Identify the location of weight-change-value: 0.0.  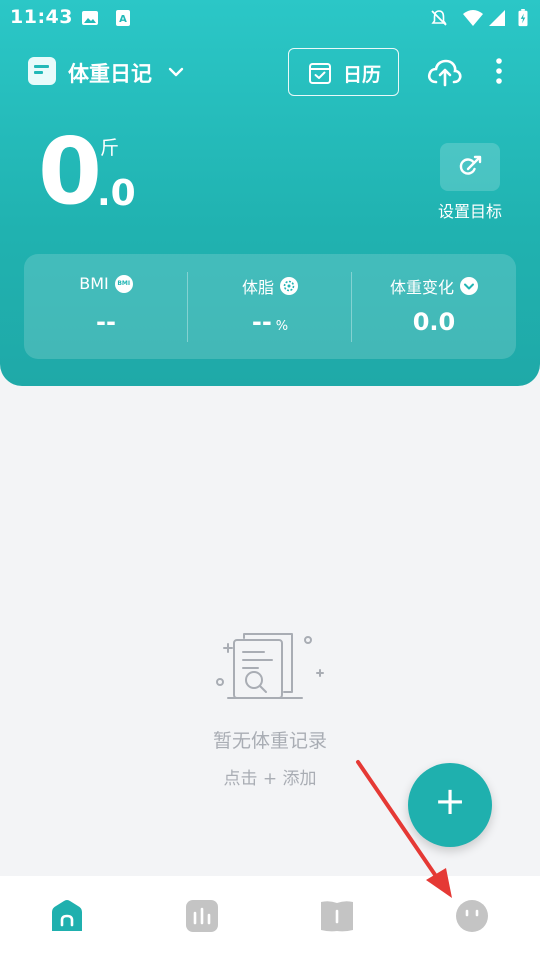
(434, 322).